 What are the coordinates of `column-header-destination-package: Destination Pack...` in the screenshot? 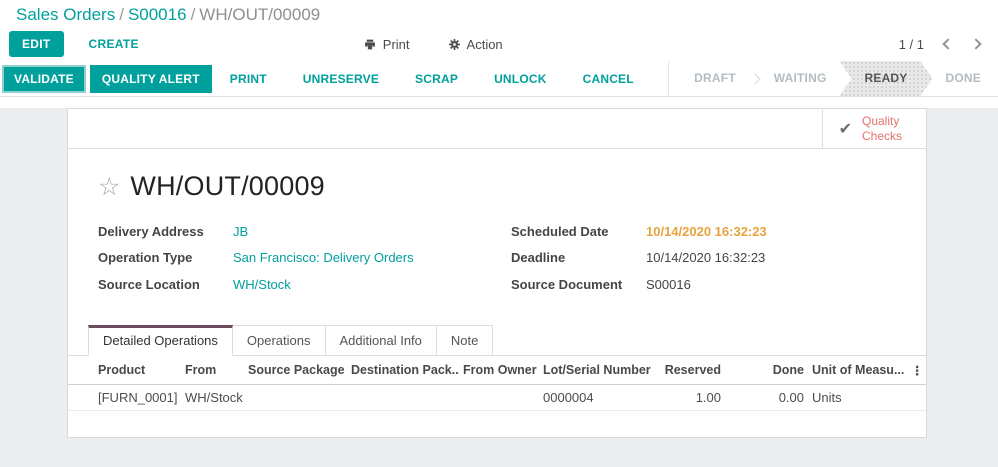 It's located at (403, 370).